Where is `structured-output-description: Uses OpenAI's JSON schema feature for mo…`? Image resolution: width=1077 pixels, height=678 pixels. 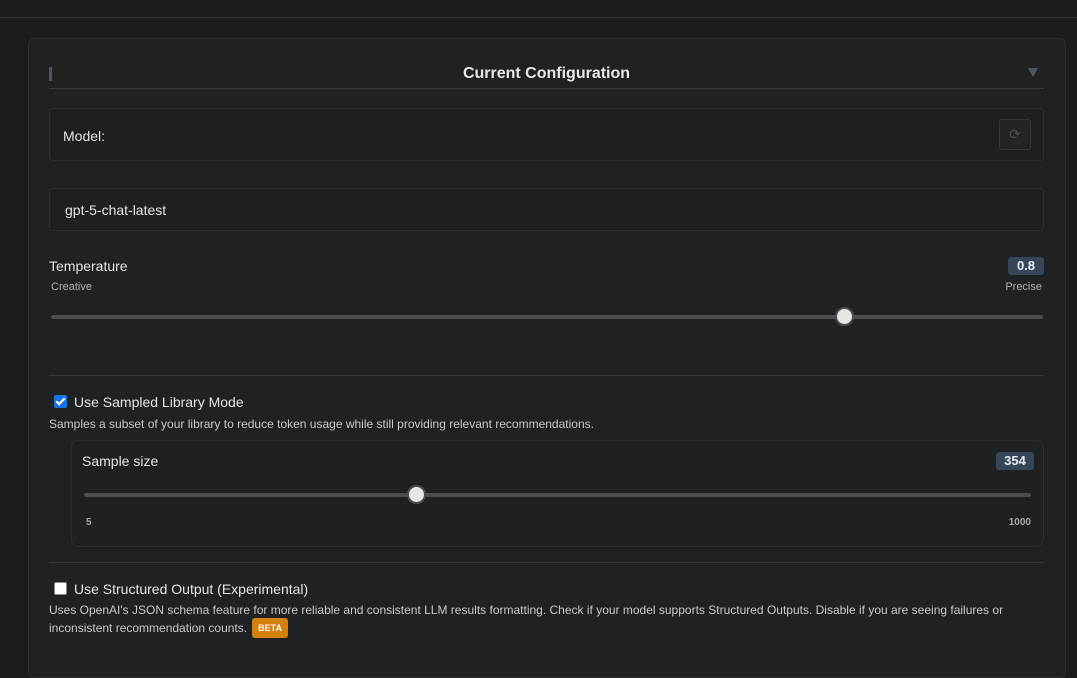 structured-output-description: Uses OpenAI's JSON schema feature for mo… is located at coordinates (539, 620).